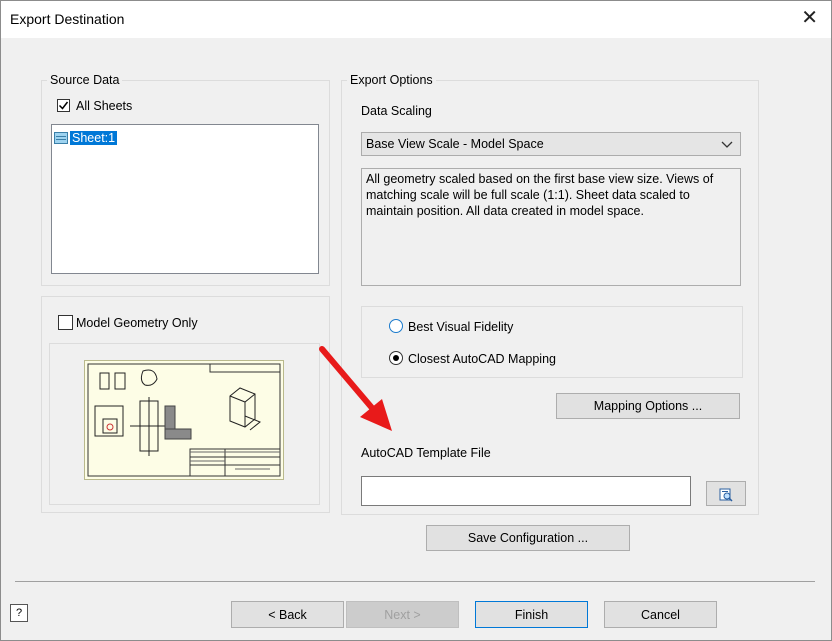  I want to click on sheets-list: Sheet:1, so click(185, 199).